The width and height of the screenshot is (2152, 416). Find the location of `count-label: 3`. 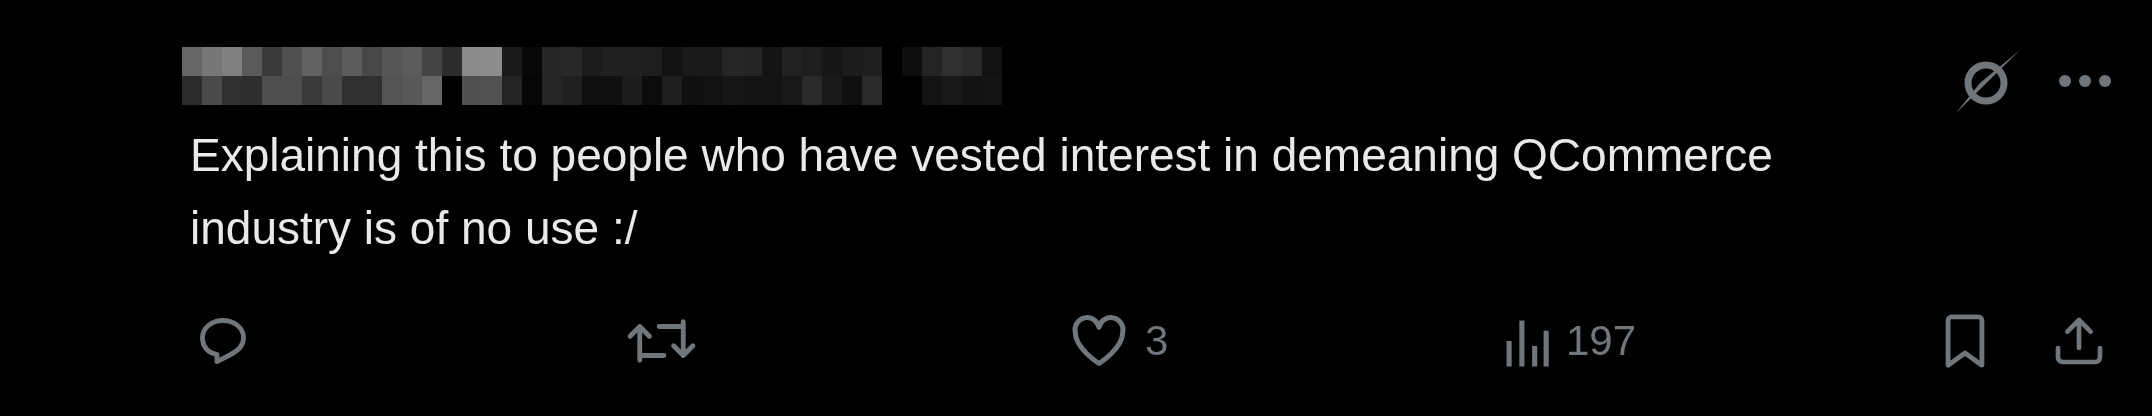

count-label: 3 is located at coordinates (1157, 341).